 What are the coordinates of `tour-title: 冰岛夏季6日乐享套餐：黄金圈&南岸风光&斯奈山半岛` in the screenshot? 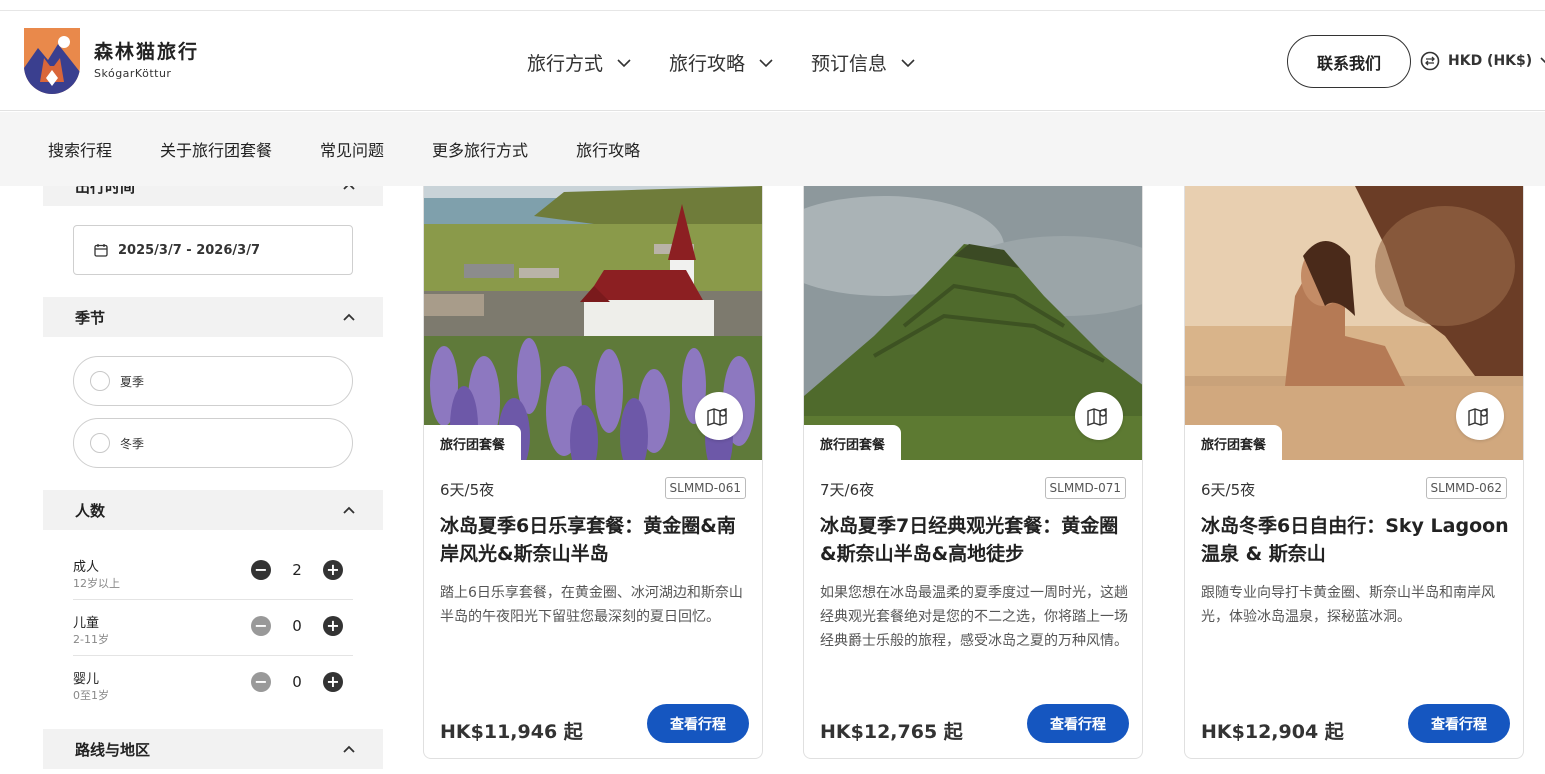 It's located at (596, 540).